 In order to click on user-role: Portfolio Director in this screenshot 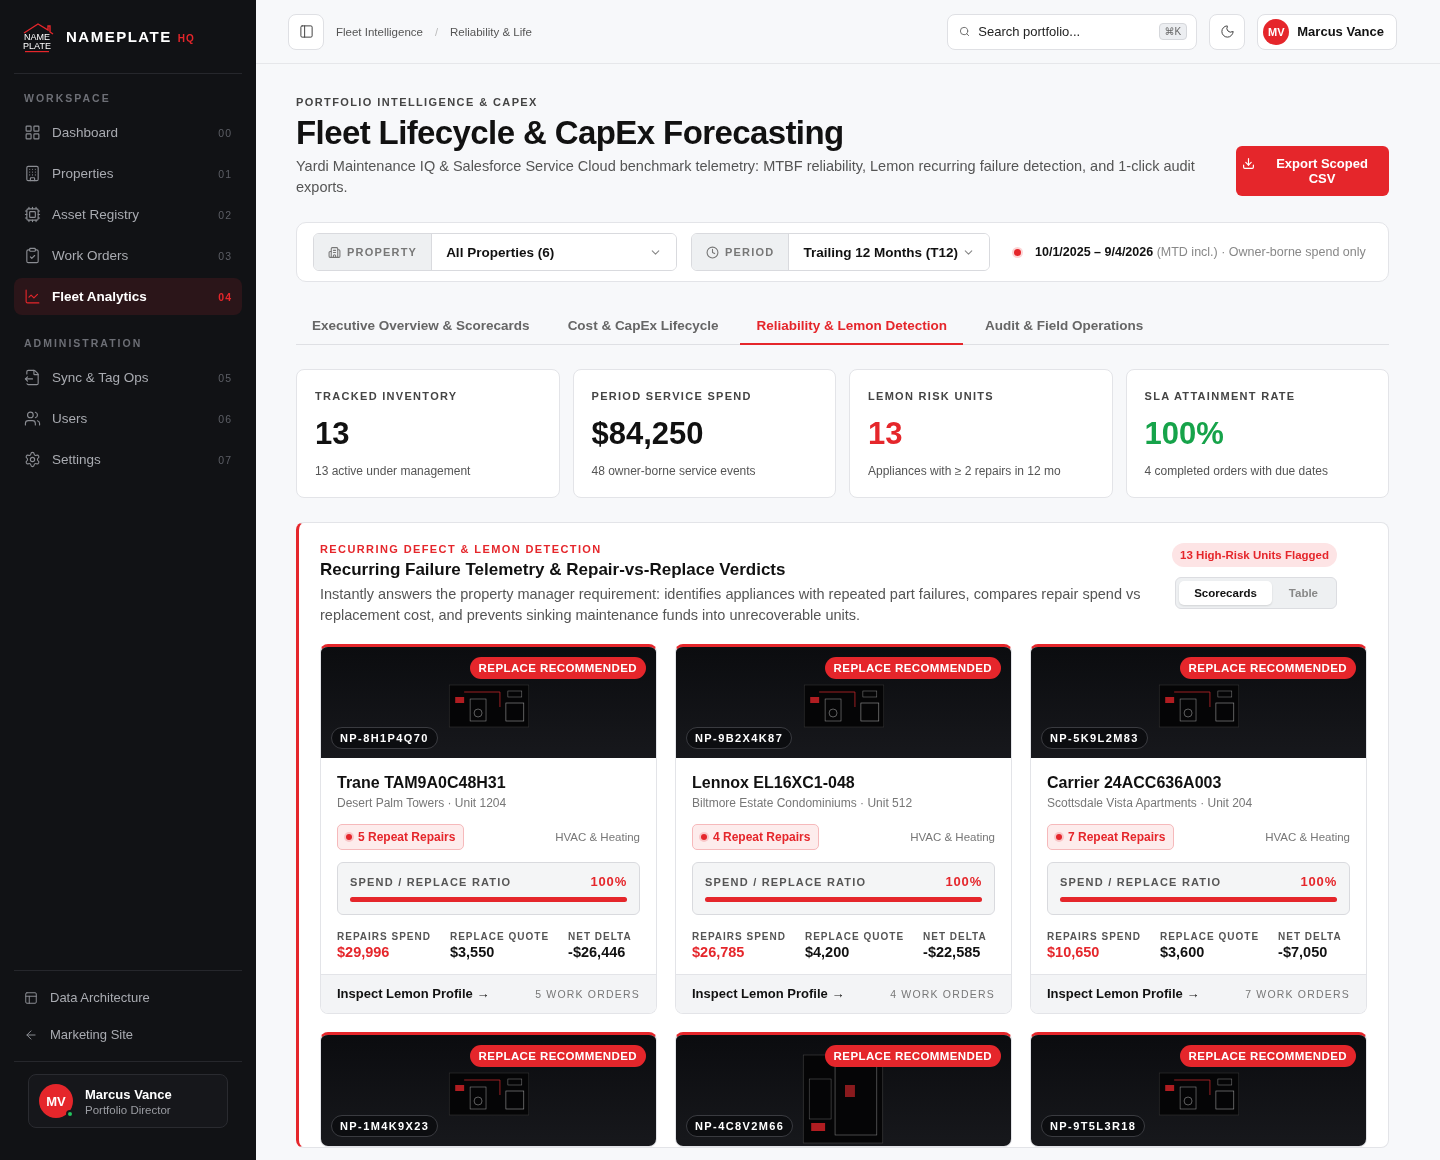, I will do `click(128, 1109)`.